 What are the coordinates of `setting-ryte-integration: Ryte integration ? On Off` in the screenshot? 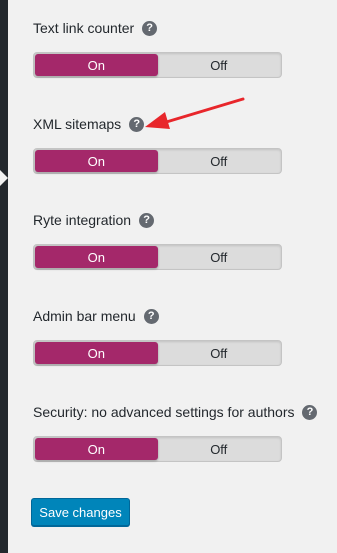 It's located at (157, 240).